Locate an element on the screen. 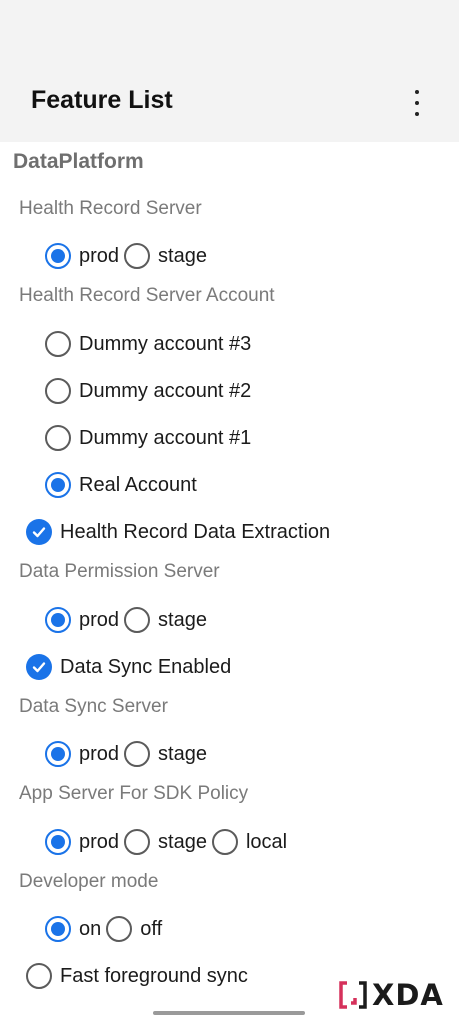  radio-dummy-account-2: Dummy account #2 is located at coordinates (150, 391).